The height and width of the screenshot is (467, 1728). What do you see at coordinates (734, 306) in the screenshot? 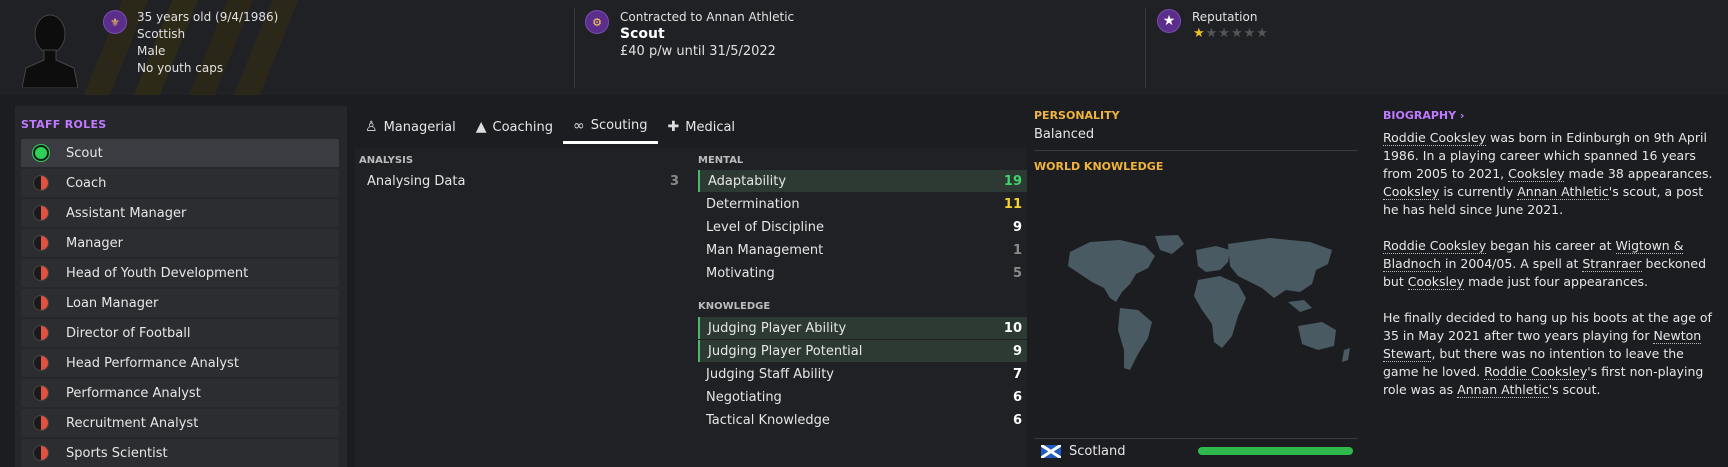
I see `knowledge-title: KNOWLEDGE` at bounding box center [734, 306].